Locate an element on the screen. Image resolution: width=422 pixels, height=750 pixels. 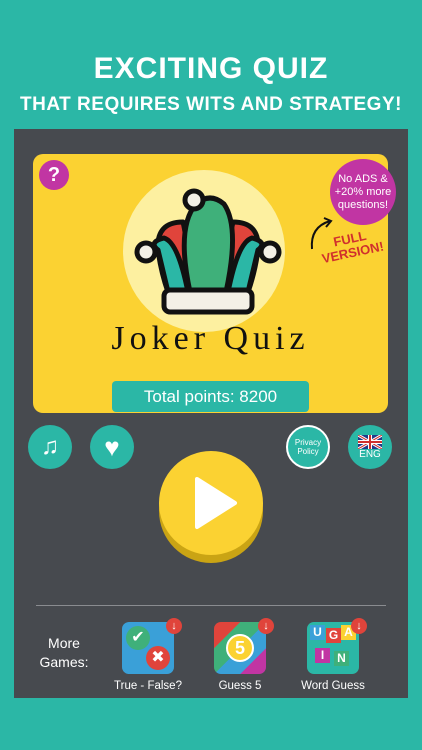
game-word-guess: U G A I N ↓ Word Guess is located at coordinates (334, 655).